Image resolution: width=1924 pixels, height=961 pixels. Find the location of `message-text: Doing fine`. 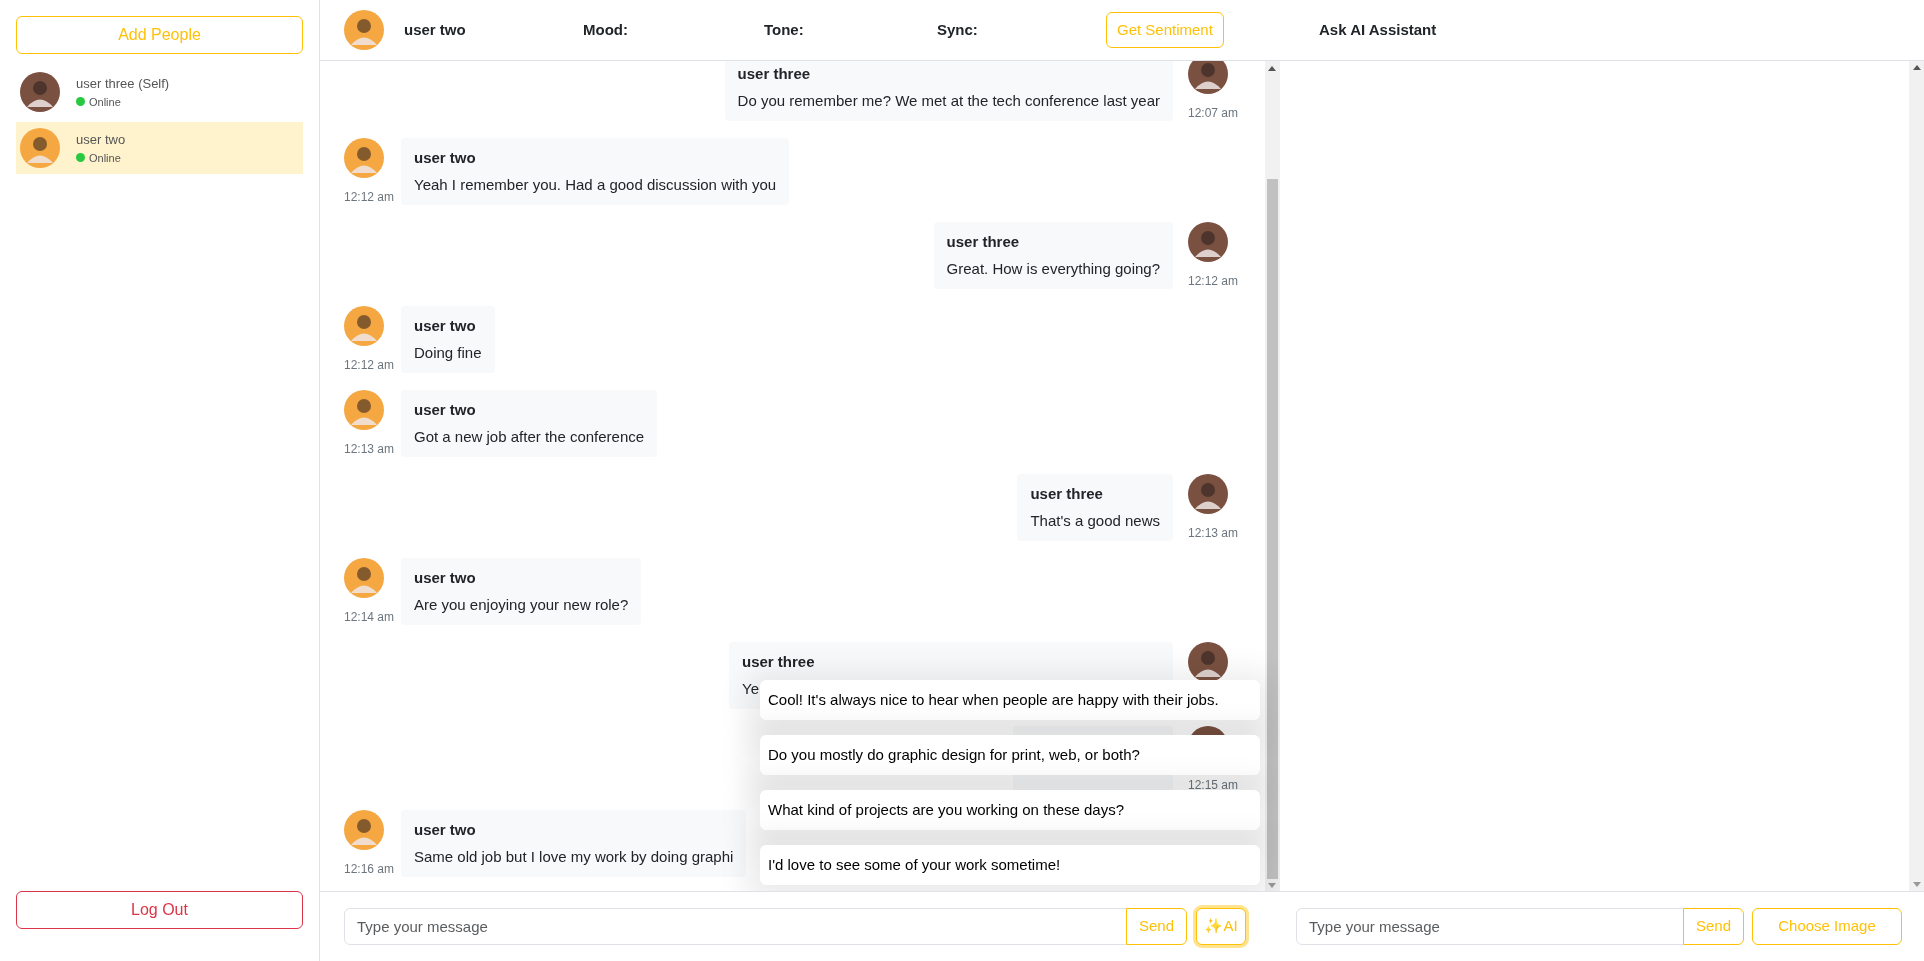

message-text: Doing fine is located at coordinates (448, 353).